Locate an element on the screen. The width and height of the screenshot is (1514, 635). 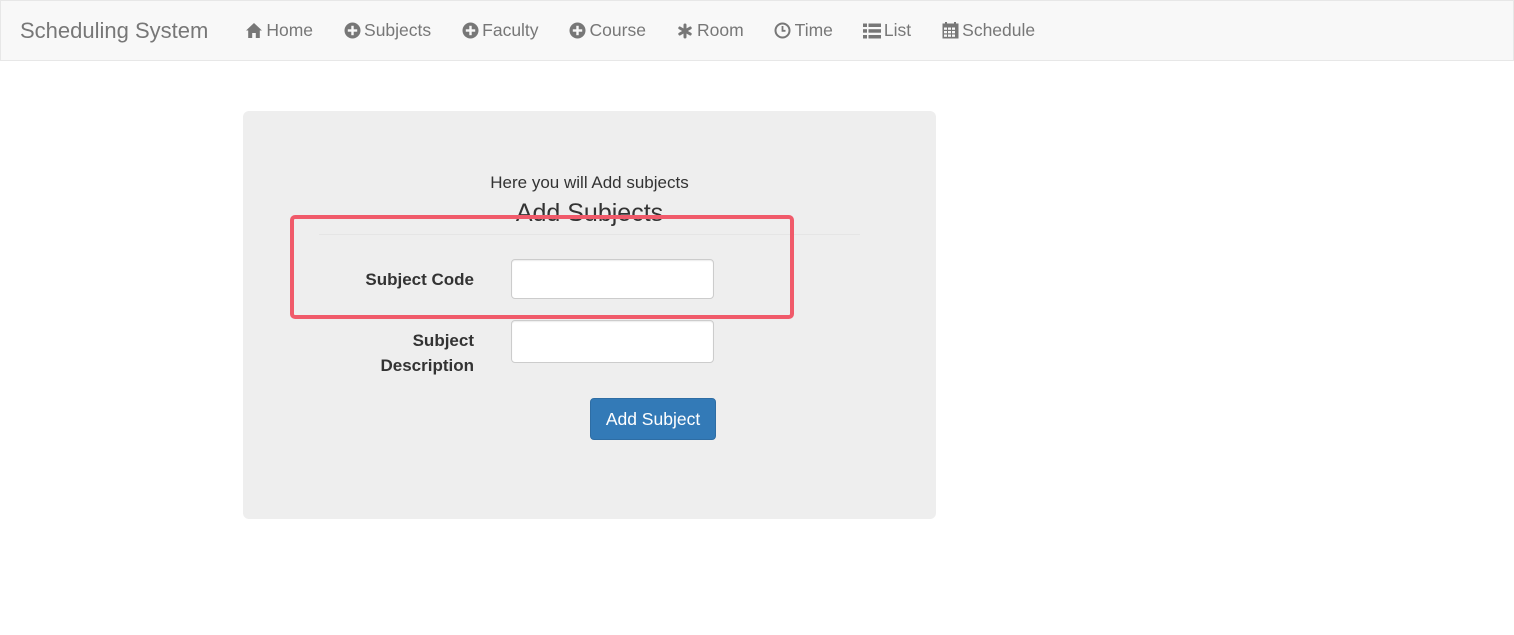
nav-item-label: List is located at coordinates (897, 30).